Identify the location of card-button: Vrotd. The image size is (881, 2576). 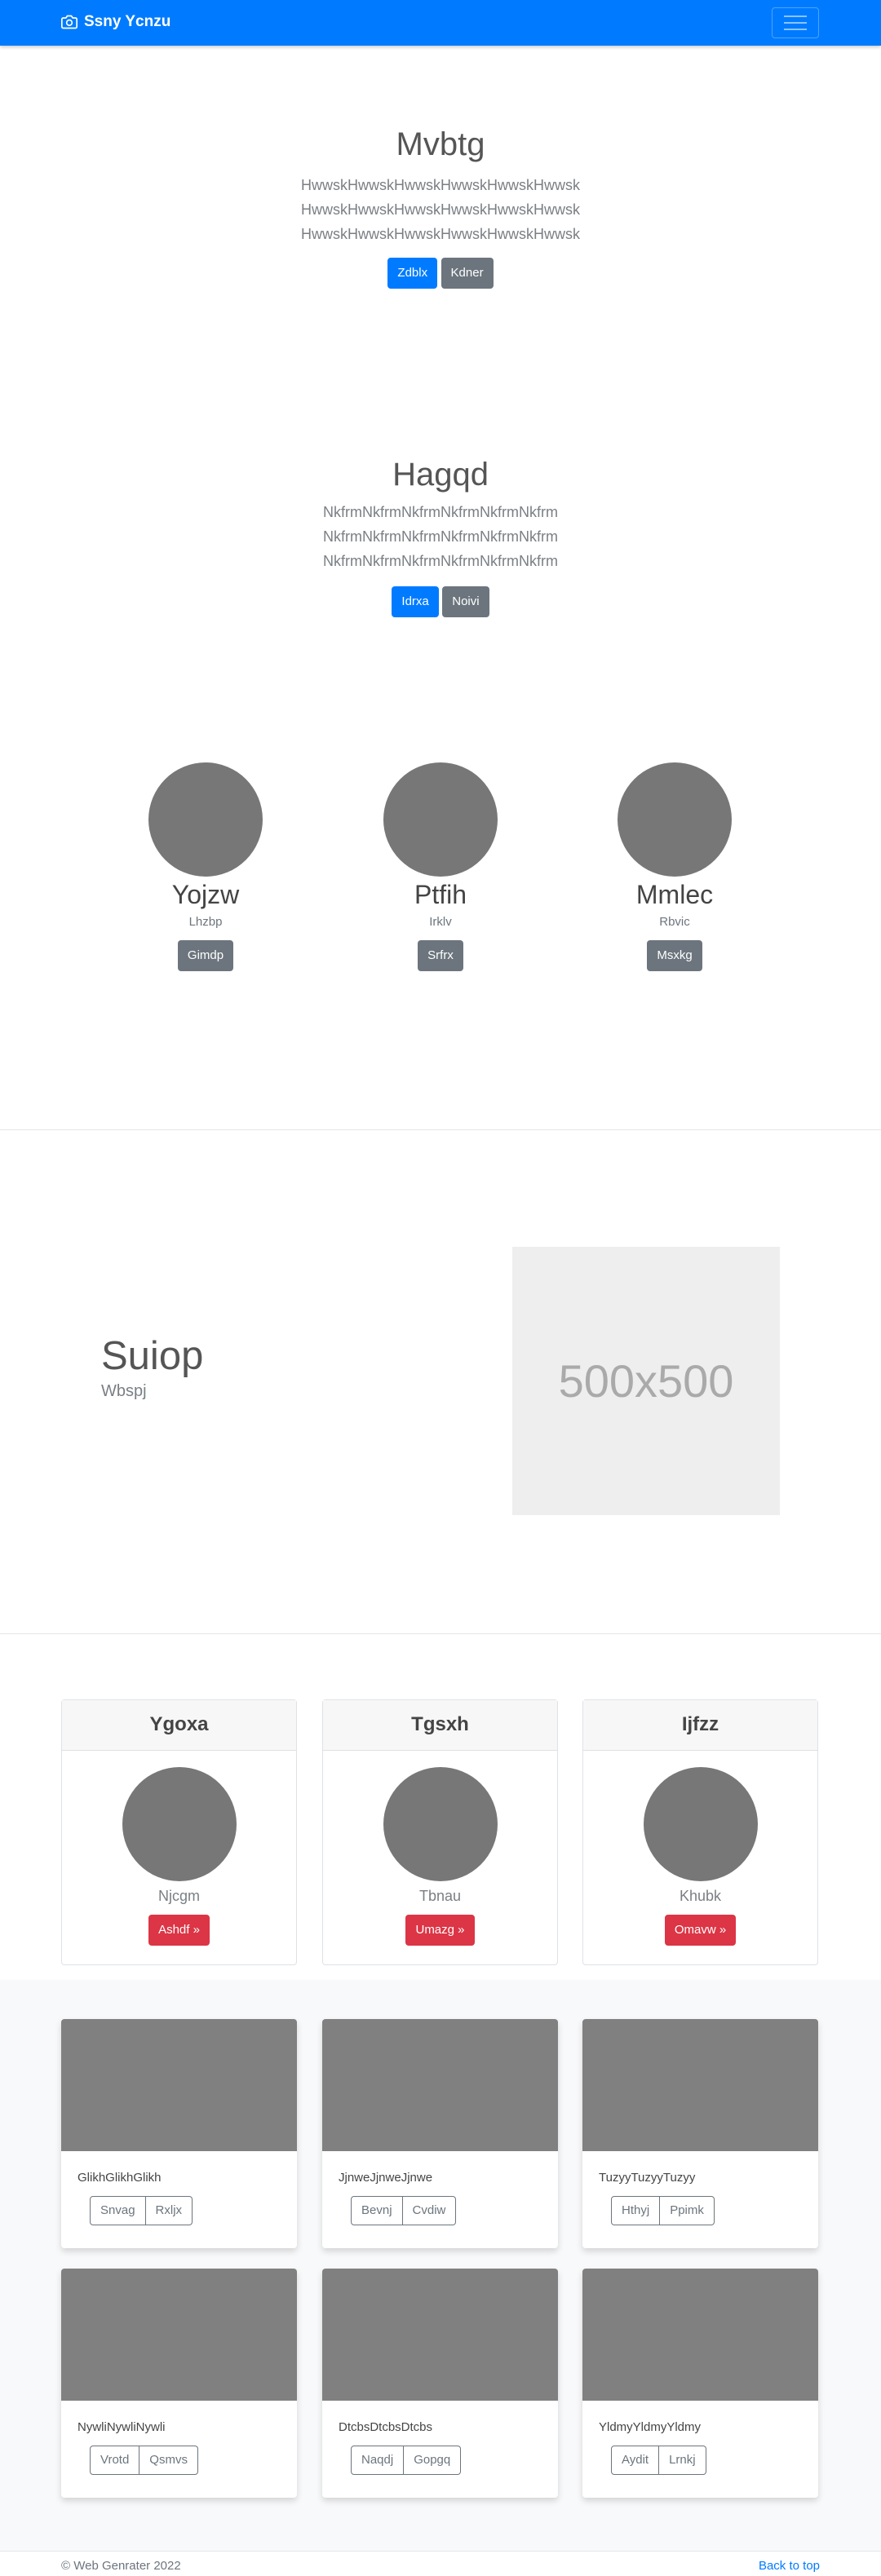
(115, 2460).